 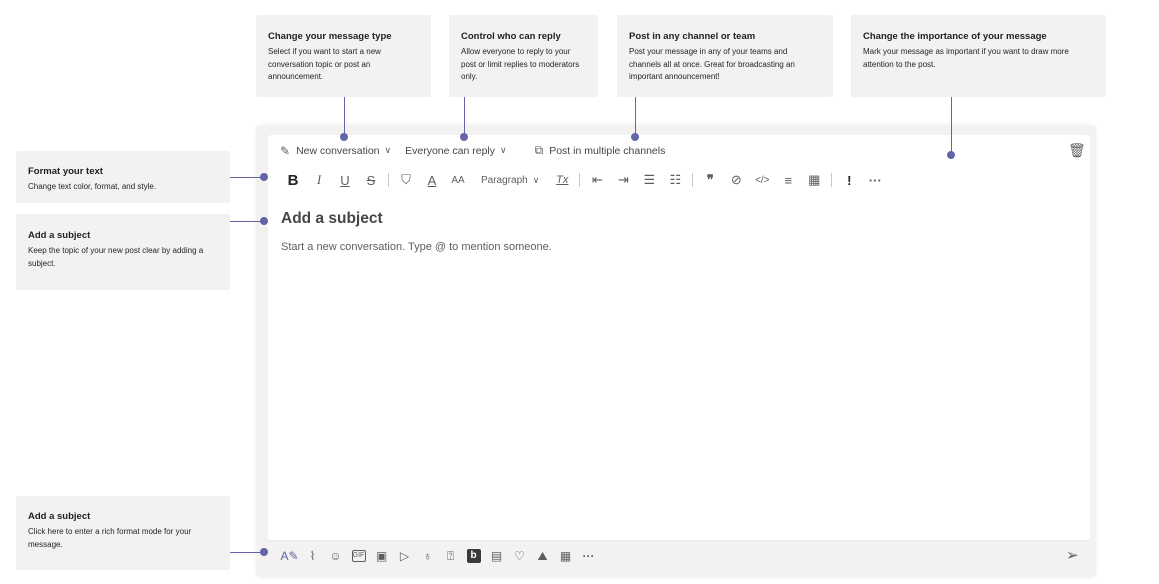 I want to click on new-conversation-label: New conversation, so click(x=338, y=150).